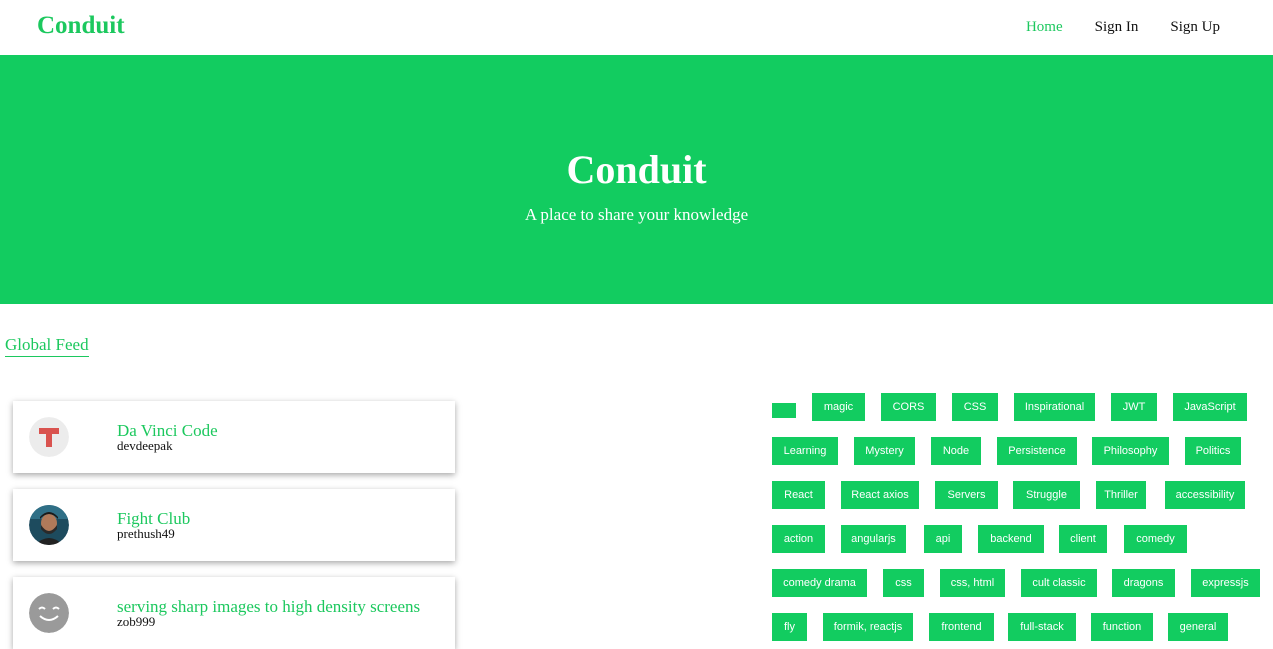 This screenshot has height=649, width=1273. I want to click on tag-item: css, so click(903, 583).